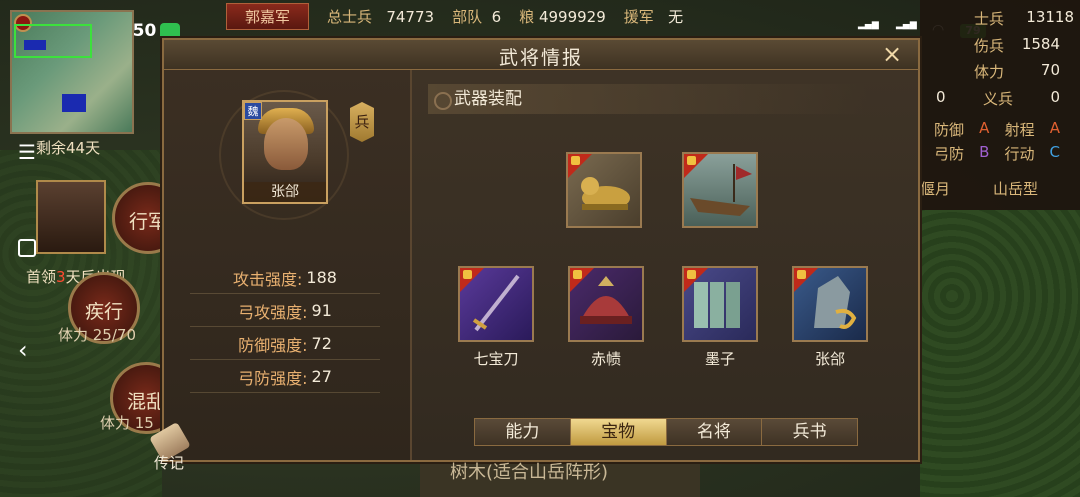  What do you see at coordinates (572, 16) in the screenshot?
I see `food-value: 4999929` at bounding box center [572, 16].